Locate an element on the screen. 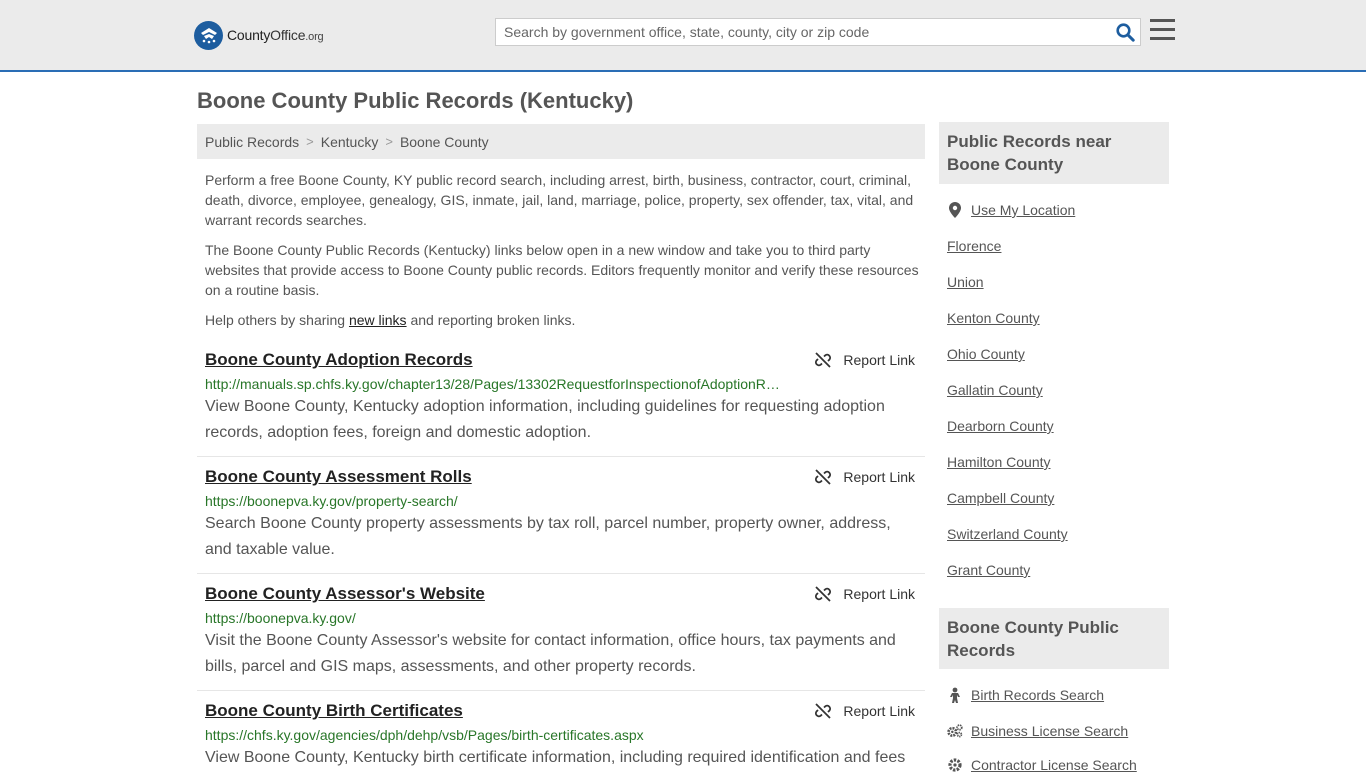 This screenshot has width=1366, height=773. site-logo: CountyOffice.org is located at coordinates (259, 35).